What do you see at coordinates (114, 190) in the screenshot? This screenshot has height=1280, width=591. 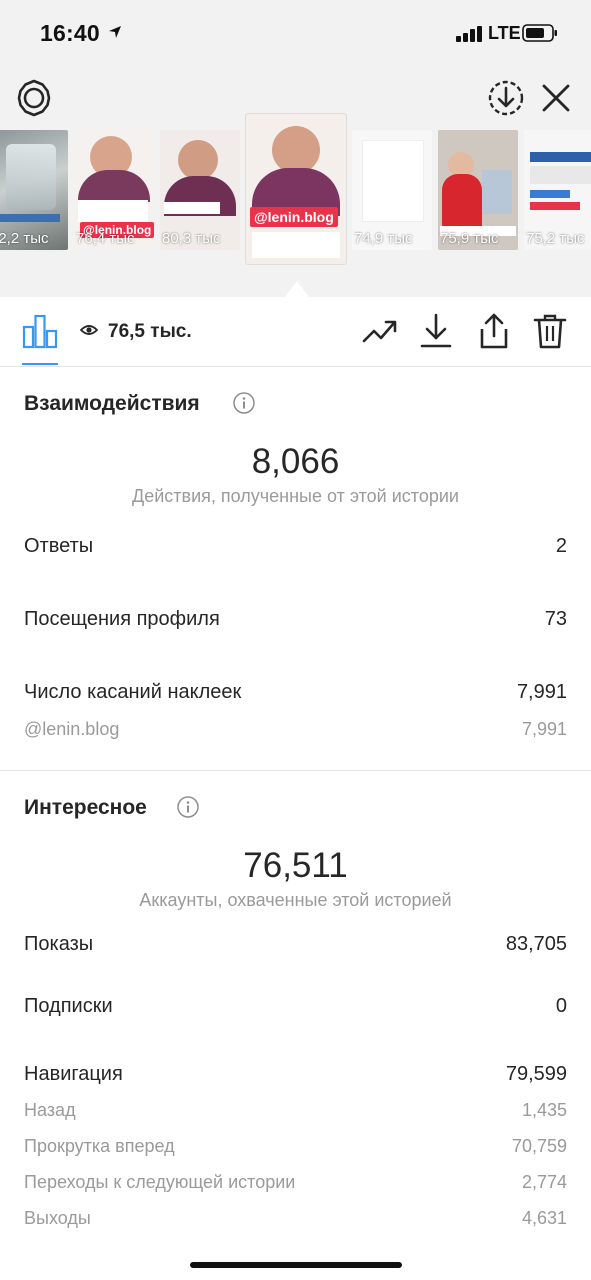 I see `story-thumbnail: @lenin.blog 76,4 тыс` at bounding box center [114, 190].